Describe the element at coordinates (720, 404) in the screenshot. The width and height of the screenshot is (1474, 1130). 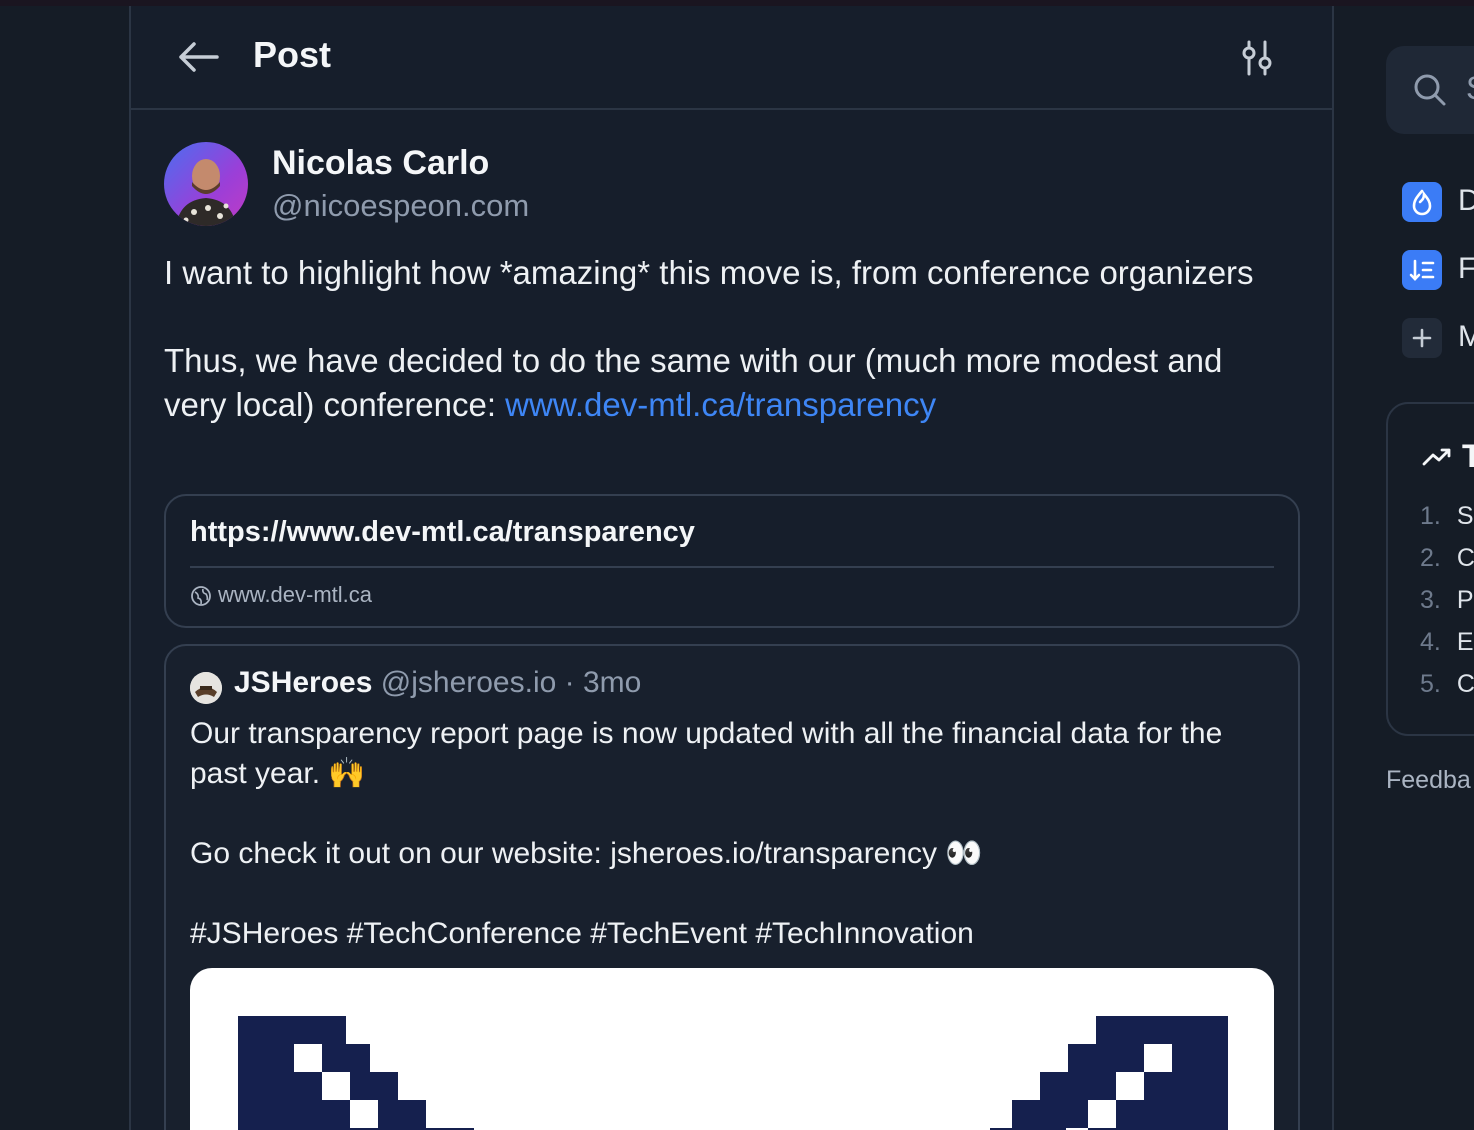
I see `post-link: www.dev-mtl.ca/transparency` at that location.